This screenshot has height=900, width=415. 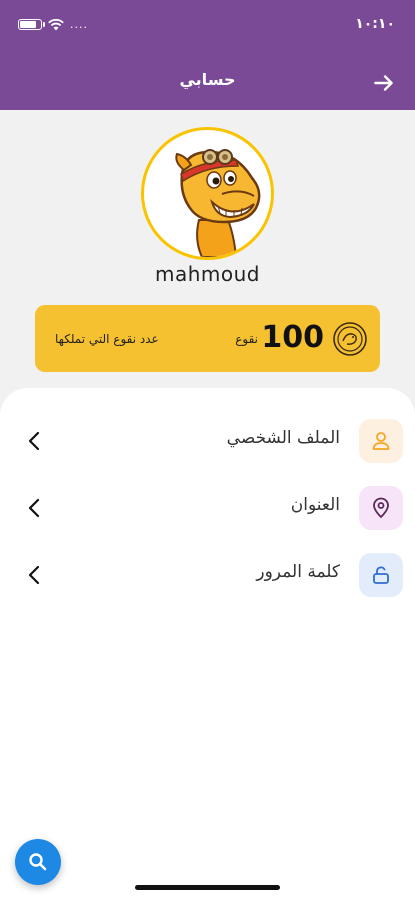 What do you see at coordinates (246, 339) in the screenshot?
I see `points-unit: نقوع` at bounding box center [246, 339].